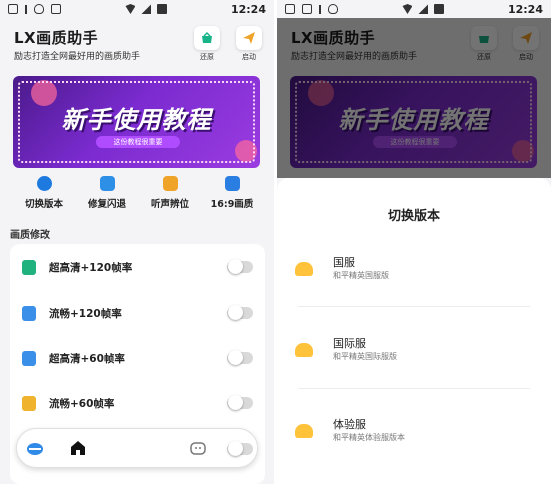  What do you see at coordinates (414, 436) in the screenshot?
I see `version-option-beta: 体验服 和平精英体验服版本` at bounding box center [414, 436].